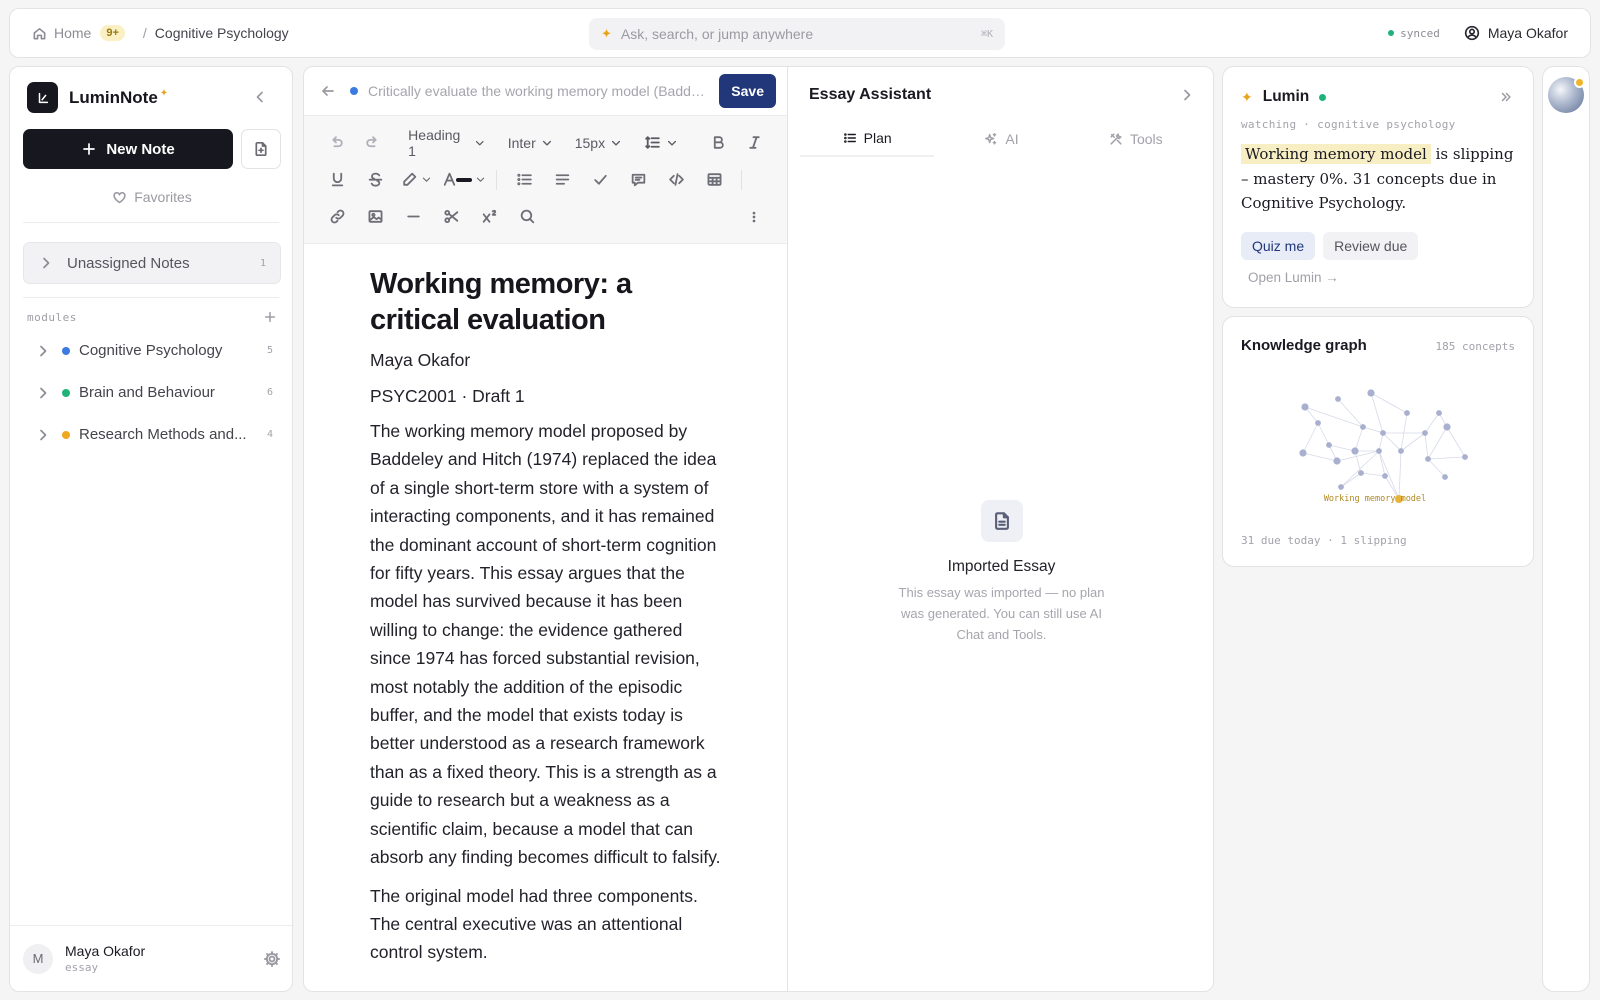 This screenshot has width=1600, height=1000. What do you see at coordinates (272, 959) in the screenshot?
I see `settings-button` at bounding box center [272, 959].